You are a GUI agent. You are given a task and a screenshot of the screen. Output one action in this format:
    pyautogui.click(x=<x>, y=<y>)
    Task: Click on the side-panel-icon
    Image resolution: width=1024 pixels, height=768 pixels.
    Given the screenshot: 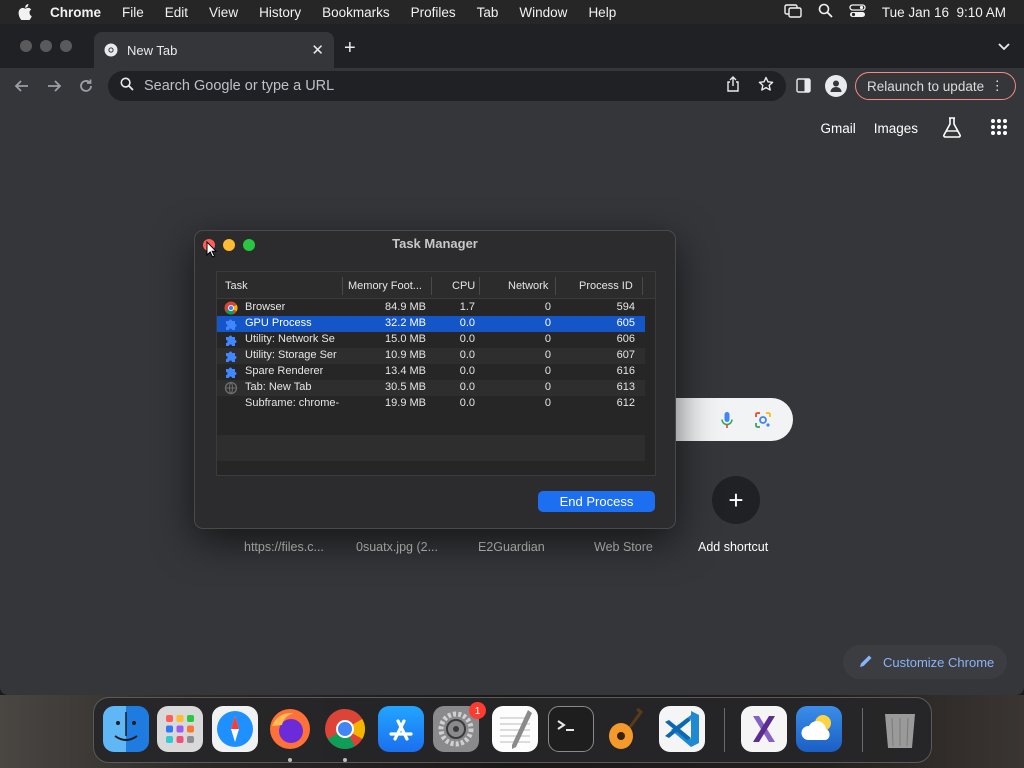 What is the action you would take?
    pyautogui.click(x=803, y=88)
    